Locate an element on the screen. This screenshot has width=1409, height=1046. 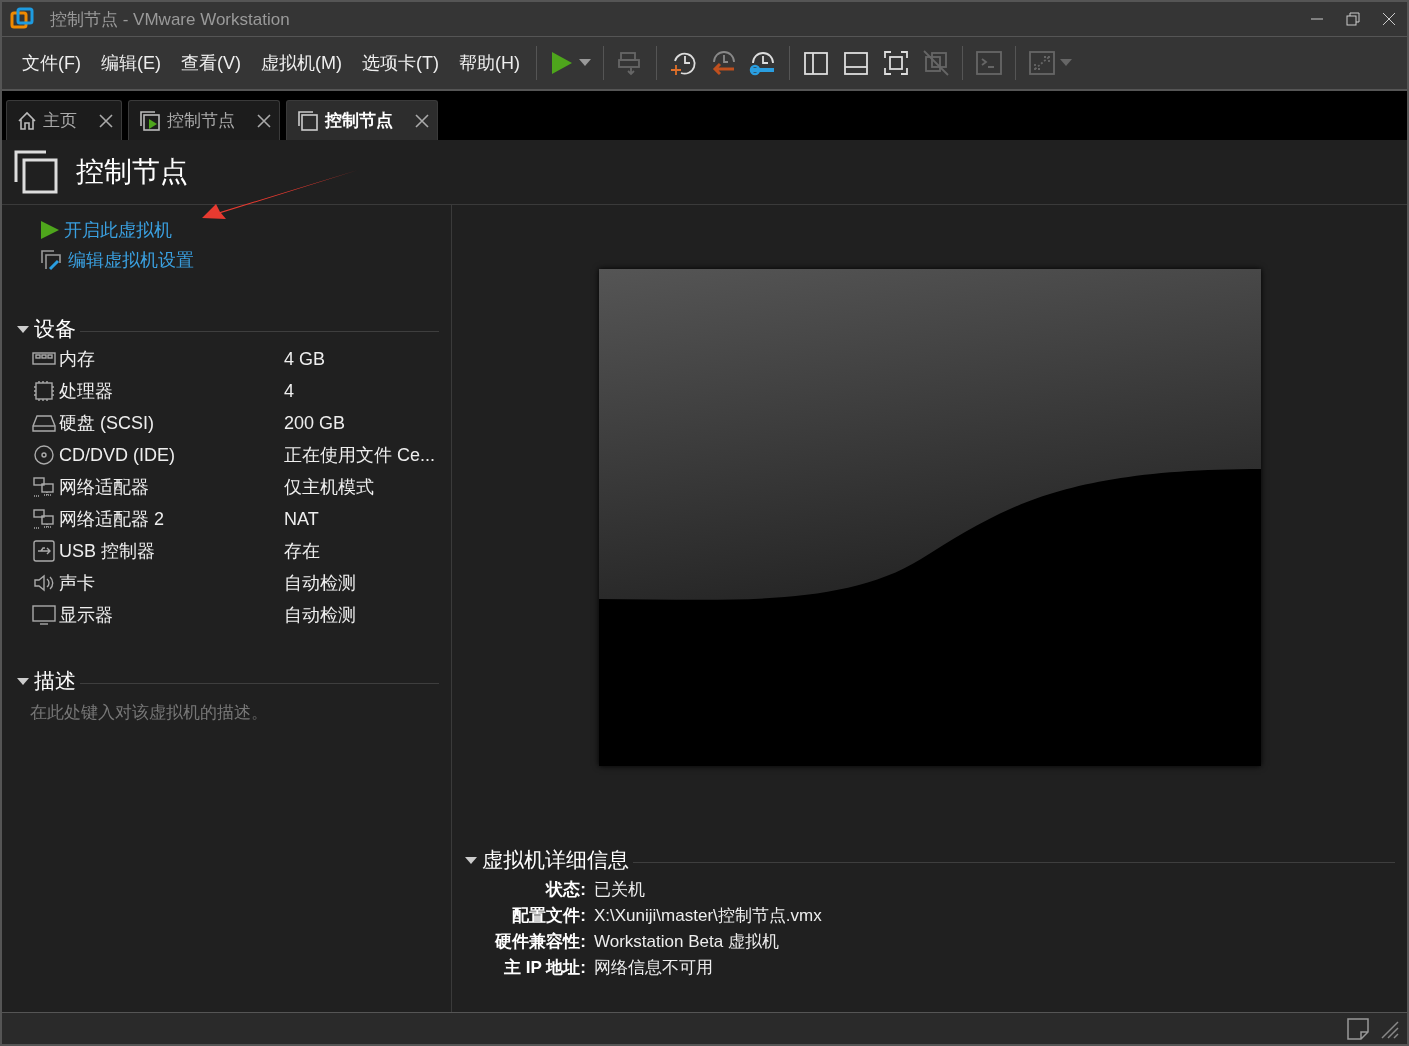
device-name: 显示器 is located at coordinates (158, 615).